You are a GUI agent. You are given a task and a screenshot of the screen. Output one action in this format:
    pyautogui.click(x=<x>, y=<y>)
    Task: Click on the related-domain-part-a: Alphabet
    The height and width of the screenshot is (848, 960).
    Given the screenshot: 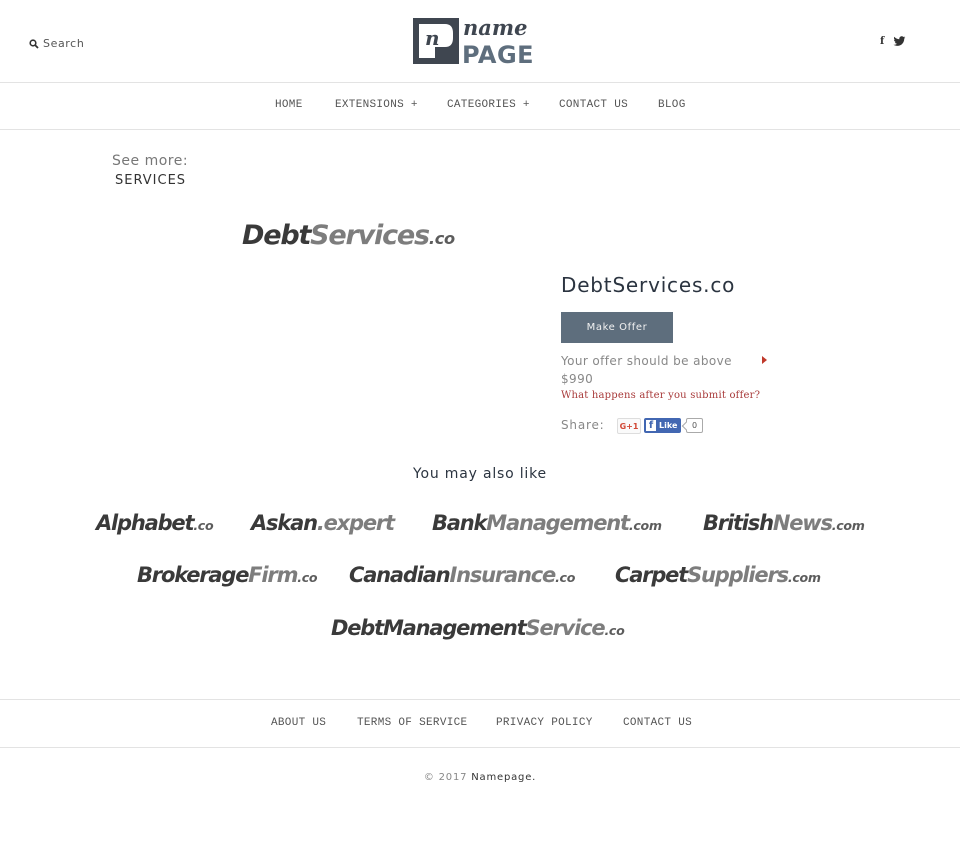 What is the action you would take?
    pyautogui.click(x=145, y=523)
    